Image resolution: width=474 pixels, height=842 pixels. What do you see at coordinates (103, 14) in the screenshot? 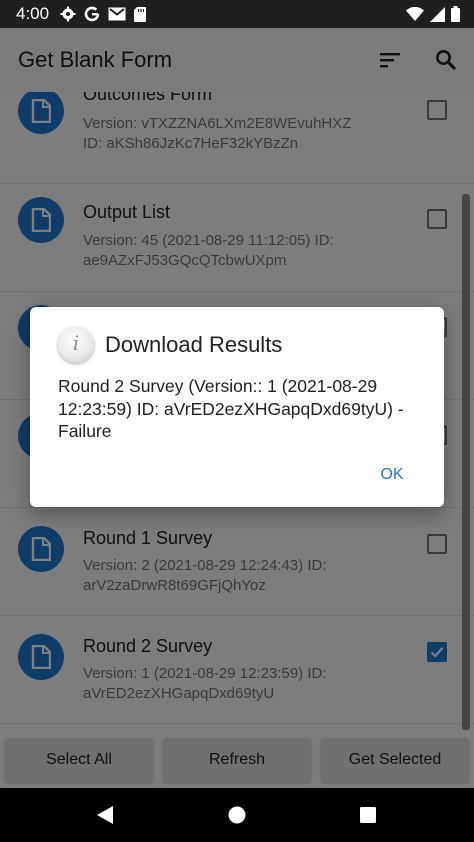
I see `status-left-icons` at bounding box center [103, 14].